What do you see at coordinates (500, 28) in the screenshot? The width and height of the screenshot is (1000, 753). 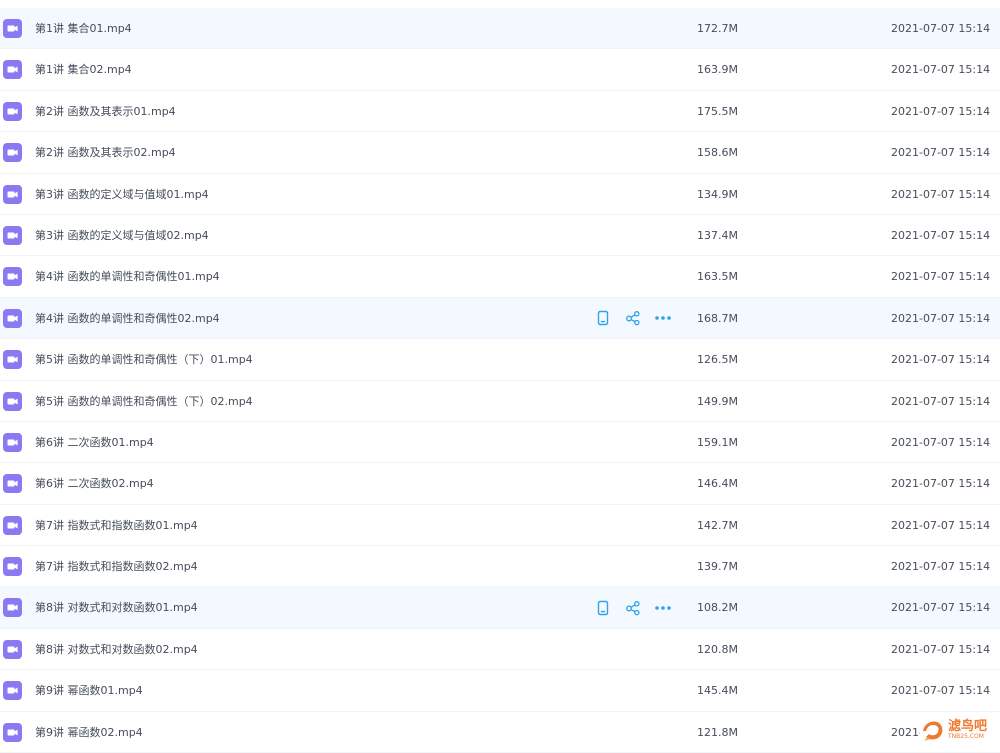 I see `file-row: 第1讲 集合01.mp4` at bounding box center [500, 28].